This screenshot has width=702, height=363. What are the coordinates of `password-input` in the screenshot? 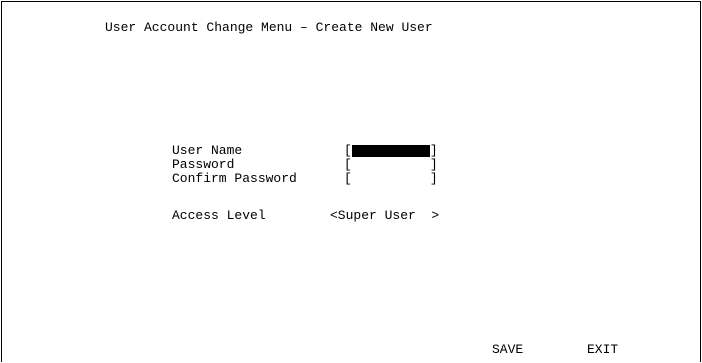 It's located at (391, 165).